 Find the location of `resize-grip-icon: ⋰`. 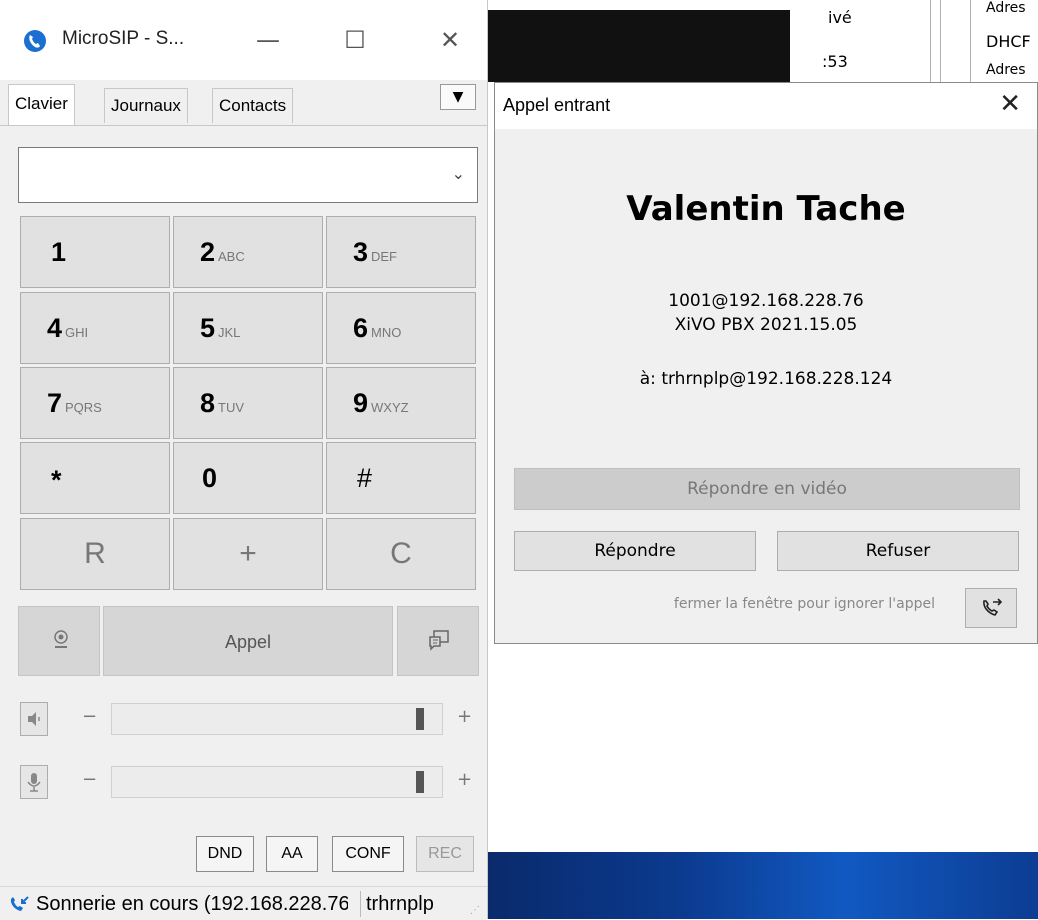

resize-grip-icon: ⋰ is located at coordinates (475, 910).